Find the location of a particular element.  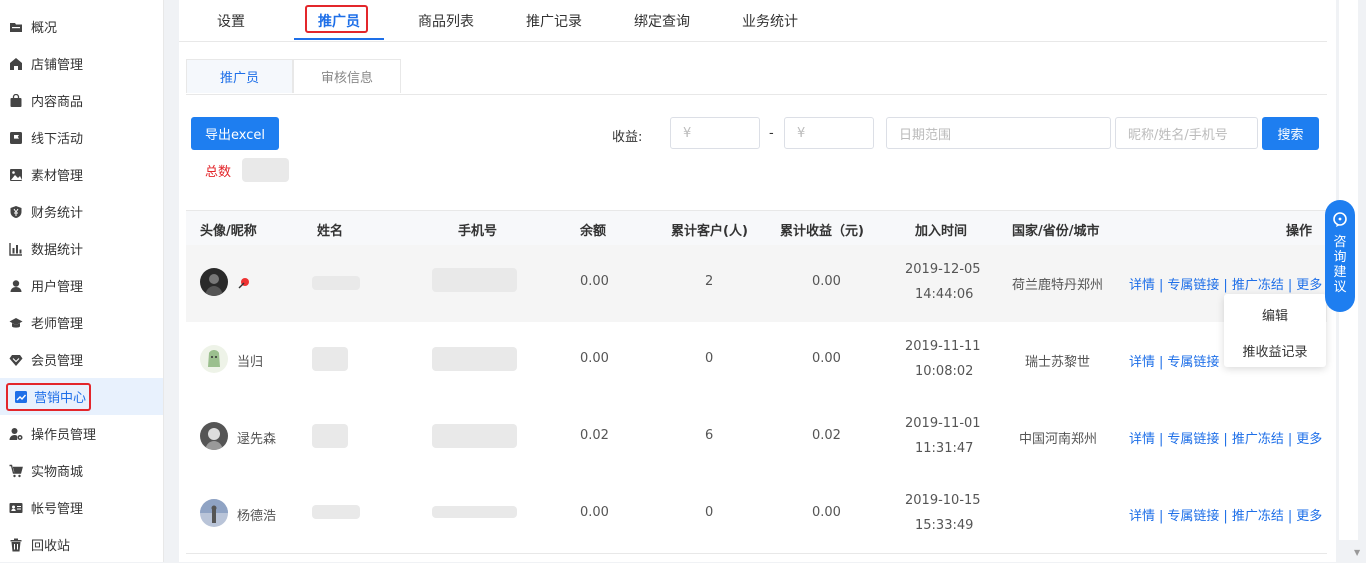

diamond-icon is located at coordinates (16, 360).